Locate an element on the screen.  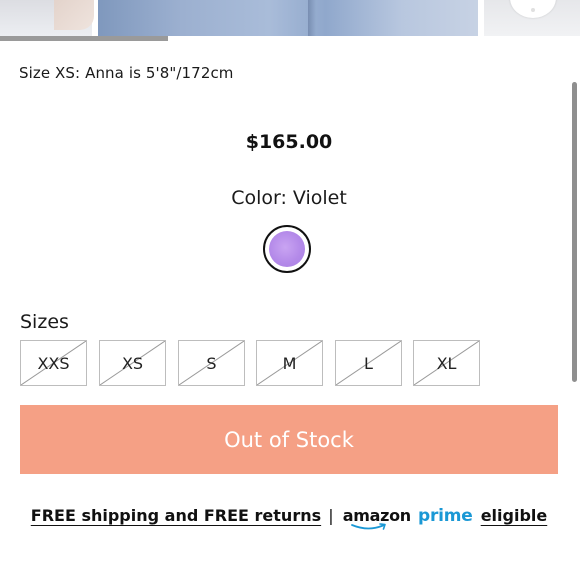
out-of-stock-button: Out of Stock is located at coordinates (289, 439).